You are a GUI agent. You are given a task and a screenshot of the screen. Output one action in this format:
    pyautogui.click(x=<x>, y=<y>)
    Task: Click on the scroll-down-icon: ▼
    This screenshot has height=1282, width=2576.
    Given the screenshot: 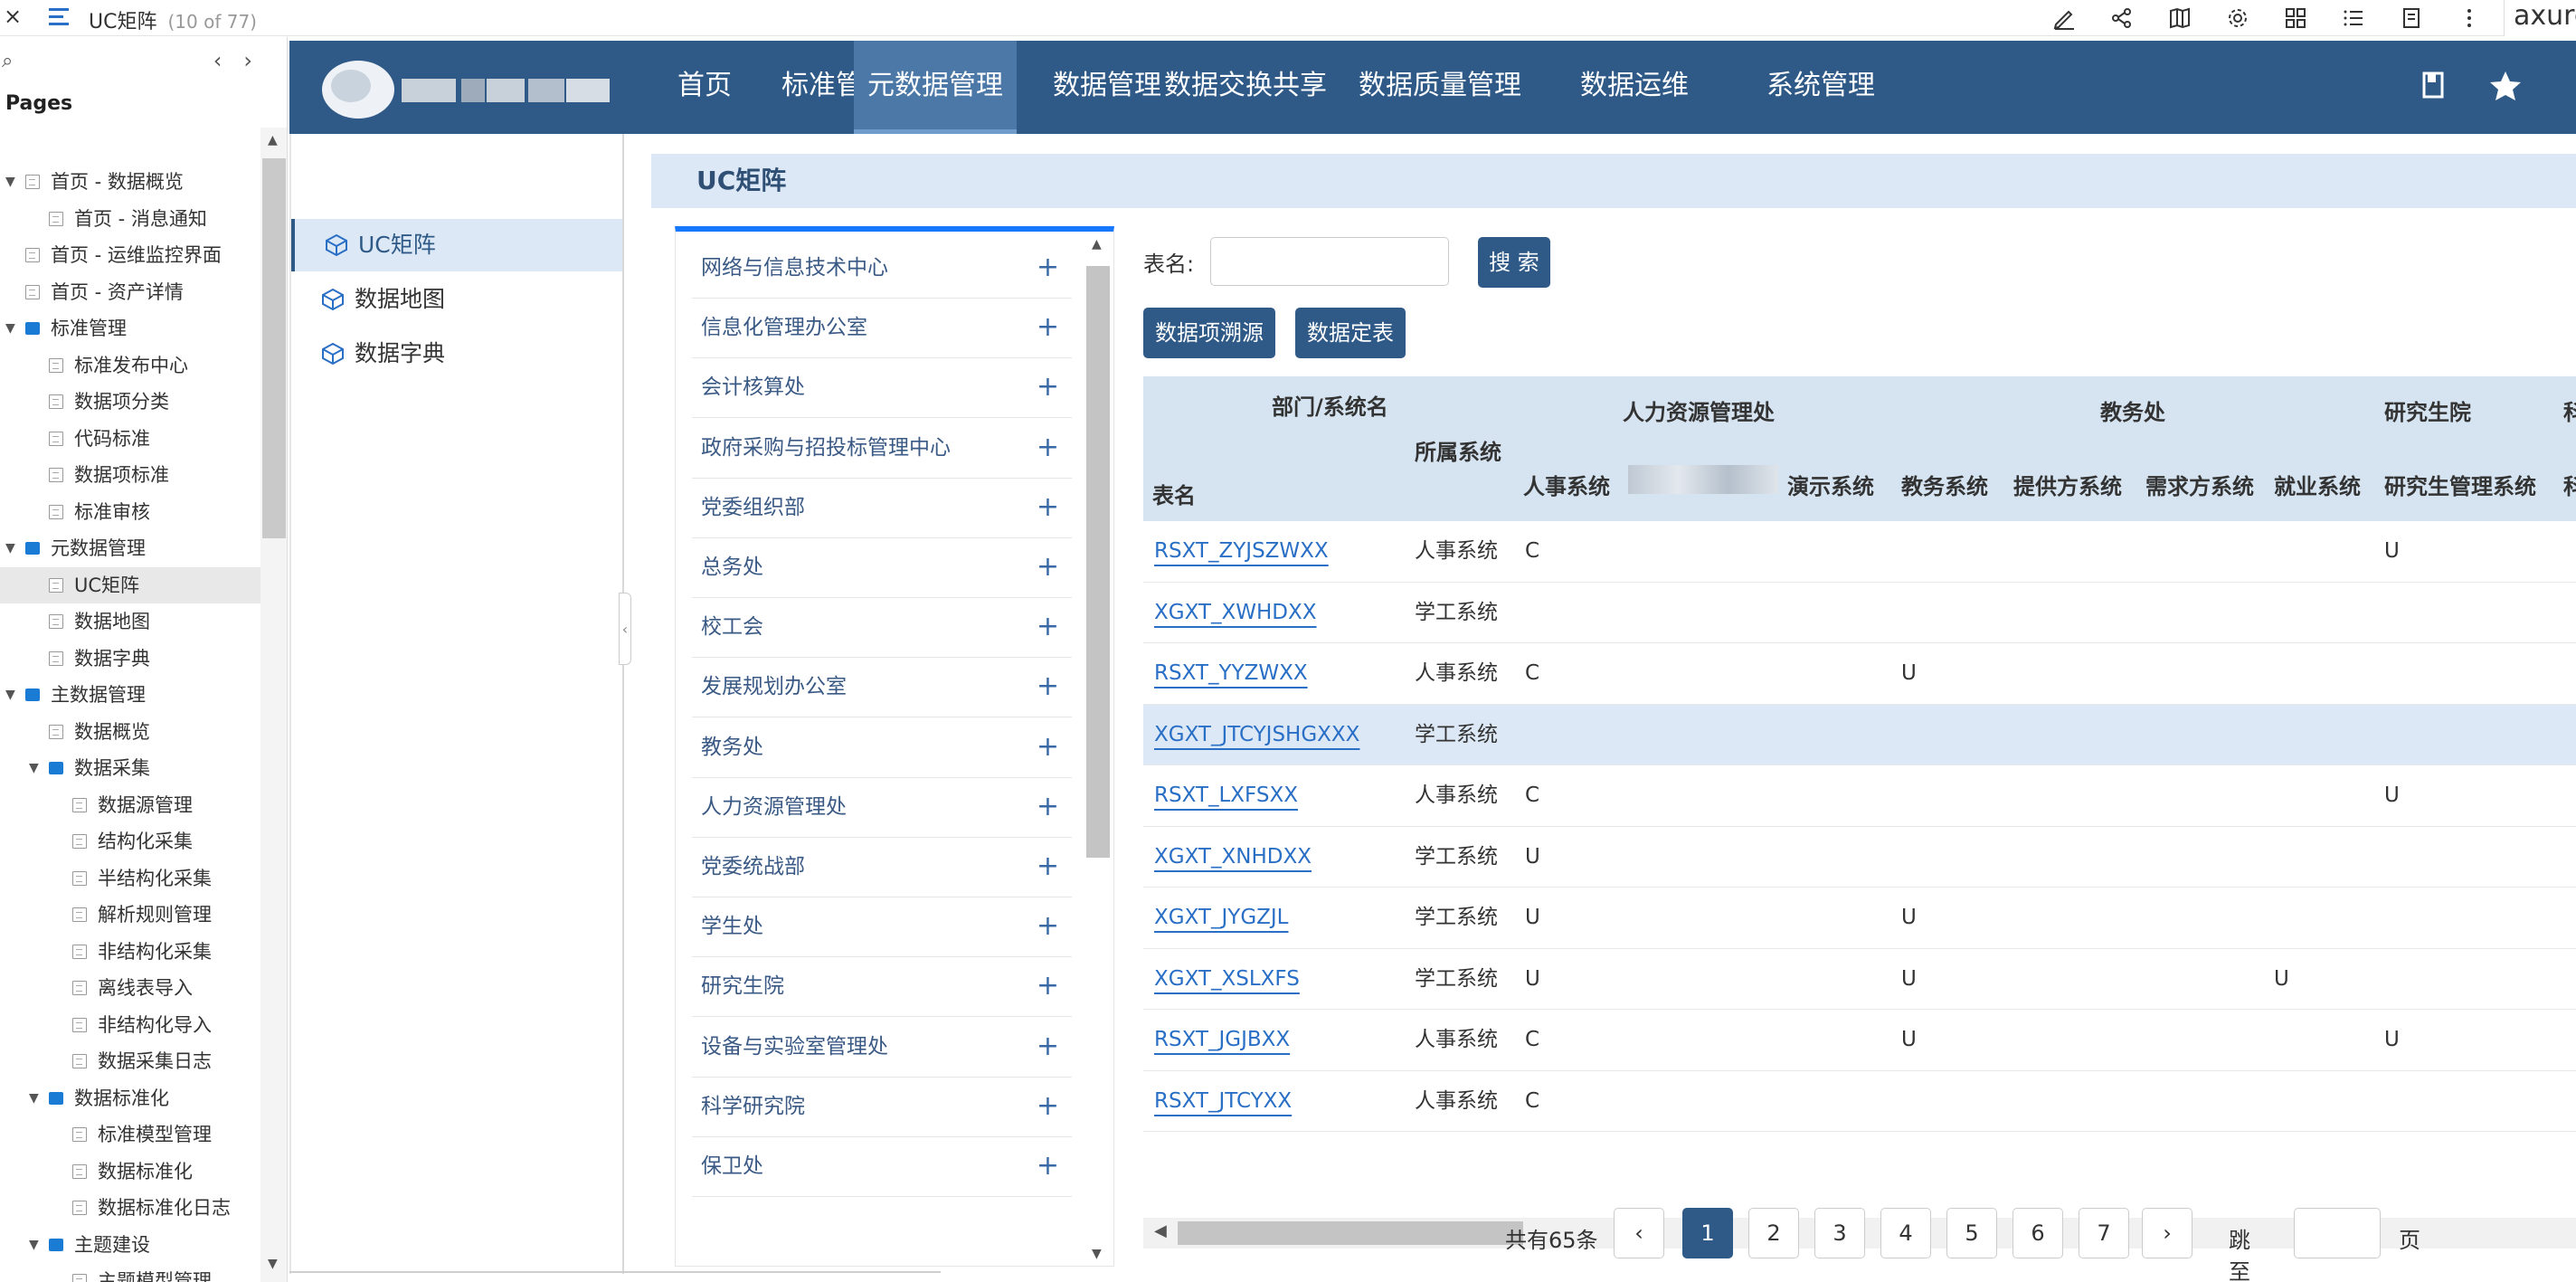 What is the action you would take?
    pyautogui.click(x=1097, y=1254)
    